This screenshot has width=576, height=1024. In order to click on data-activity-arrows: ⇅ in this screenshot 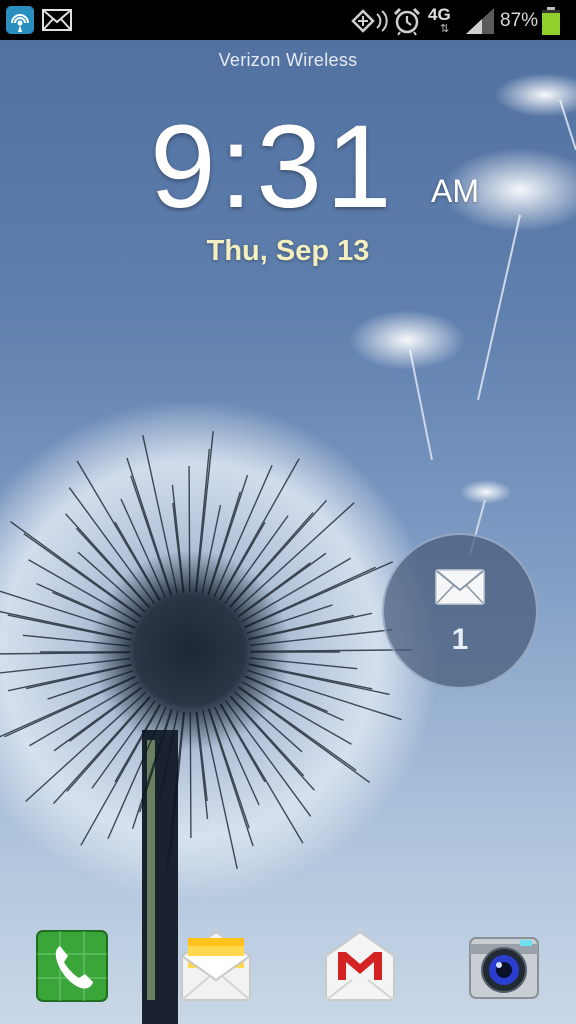, I will do `click(445, 29)`.